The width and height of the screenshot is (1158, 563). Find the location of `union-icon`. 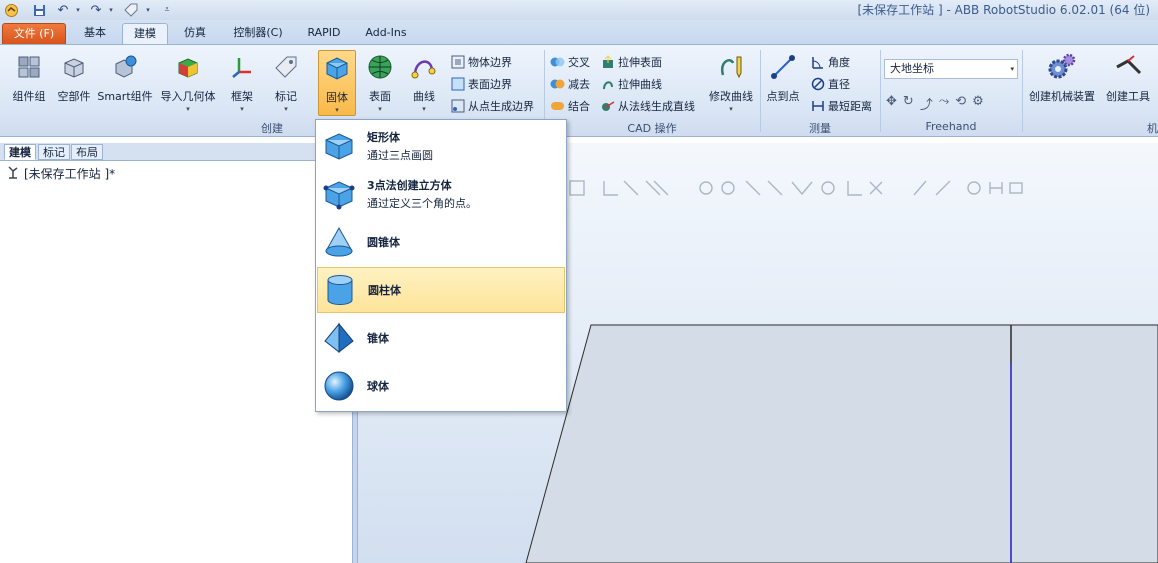

union-icon is located at coordinates (557, 106).